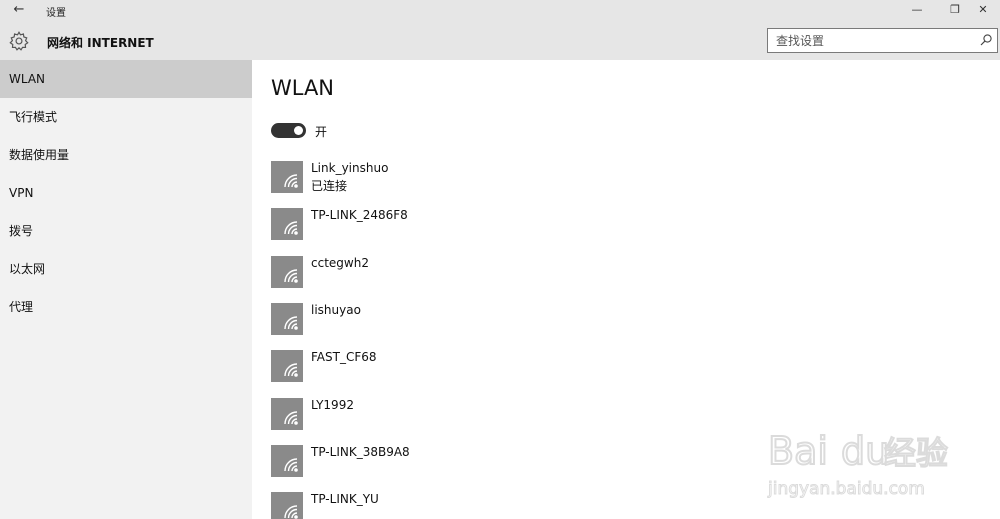 The height and width of the screenshot is (519, 1000). I want to click on network-item: TP-LINK_38B9A8, so click(471, 462).